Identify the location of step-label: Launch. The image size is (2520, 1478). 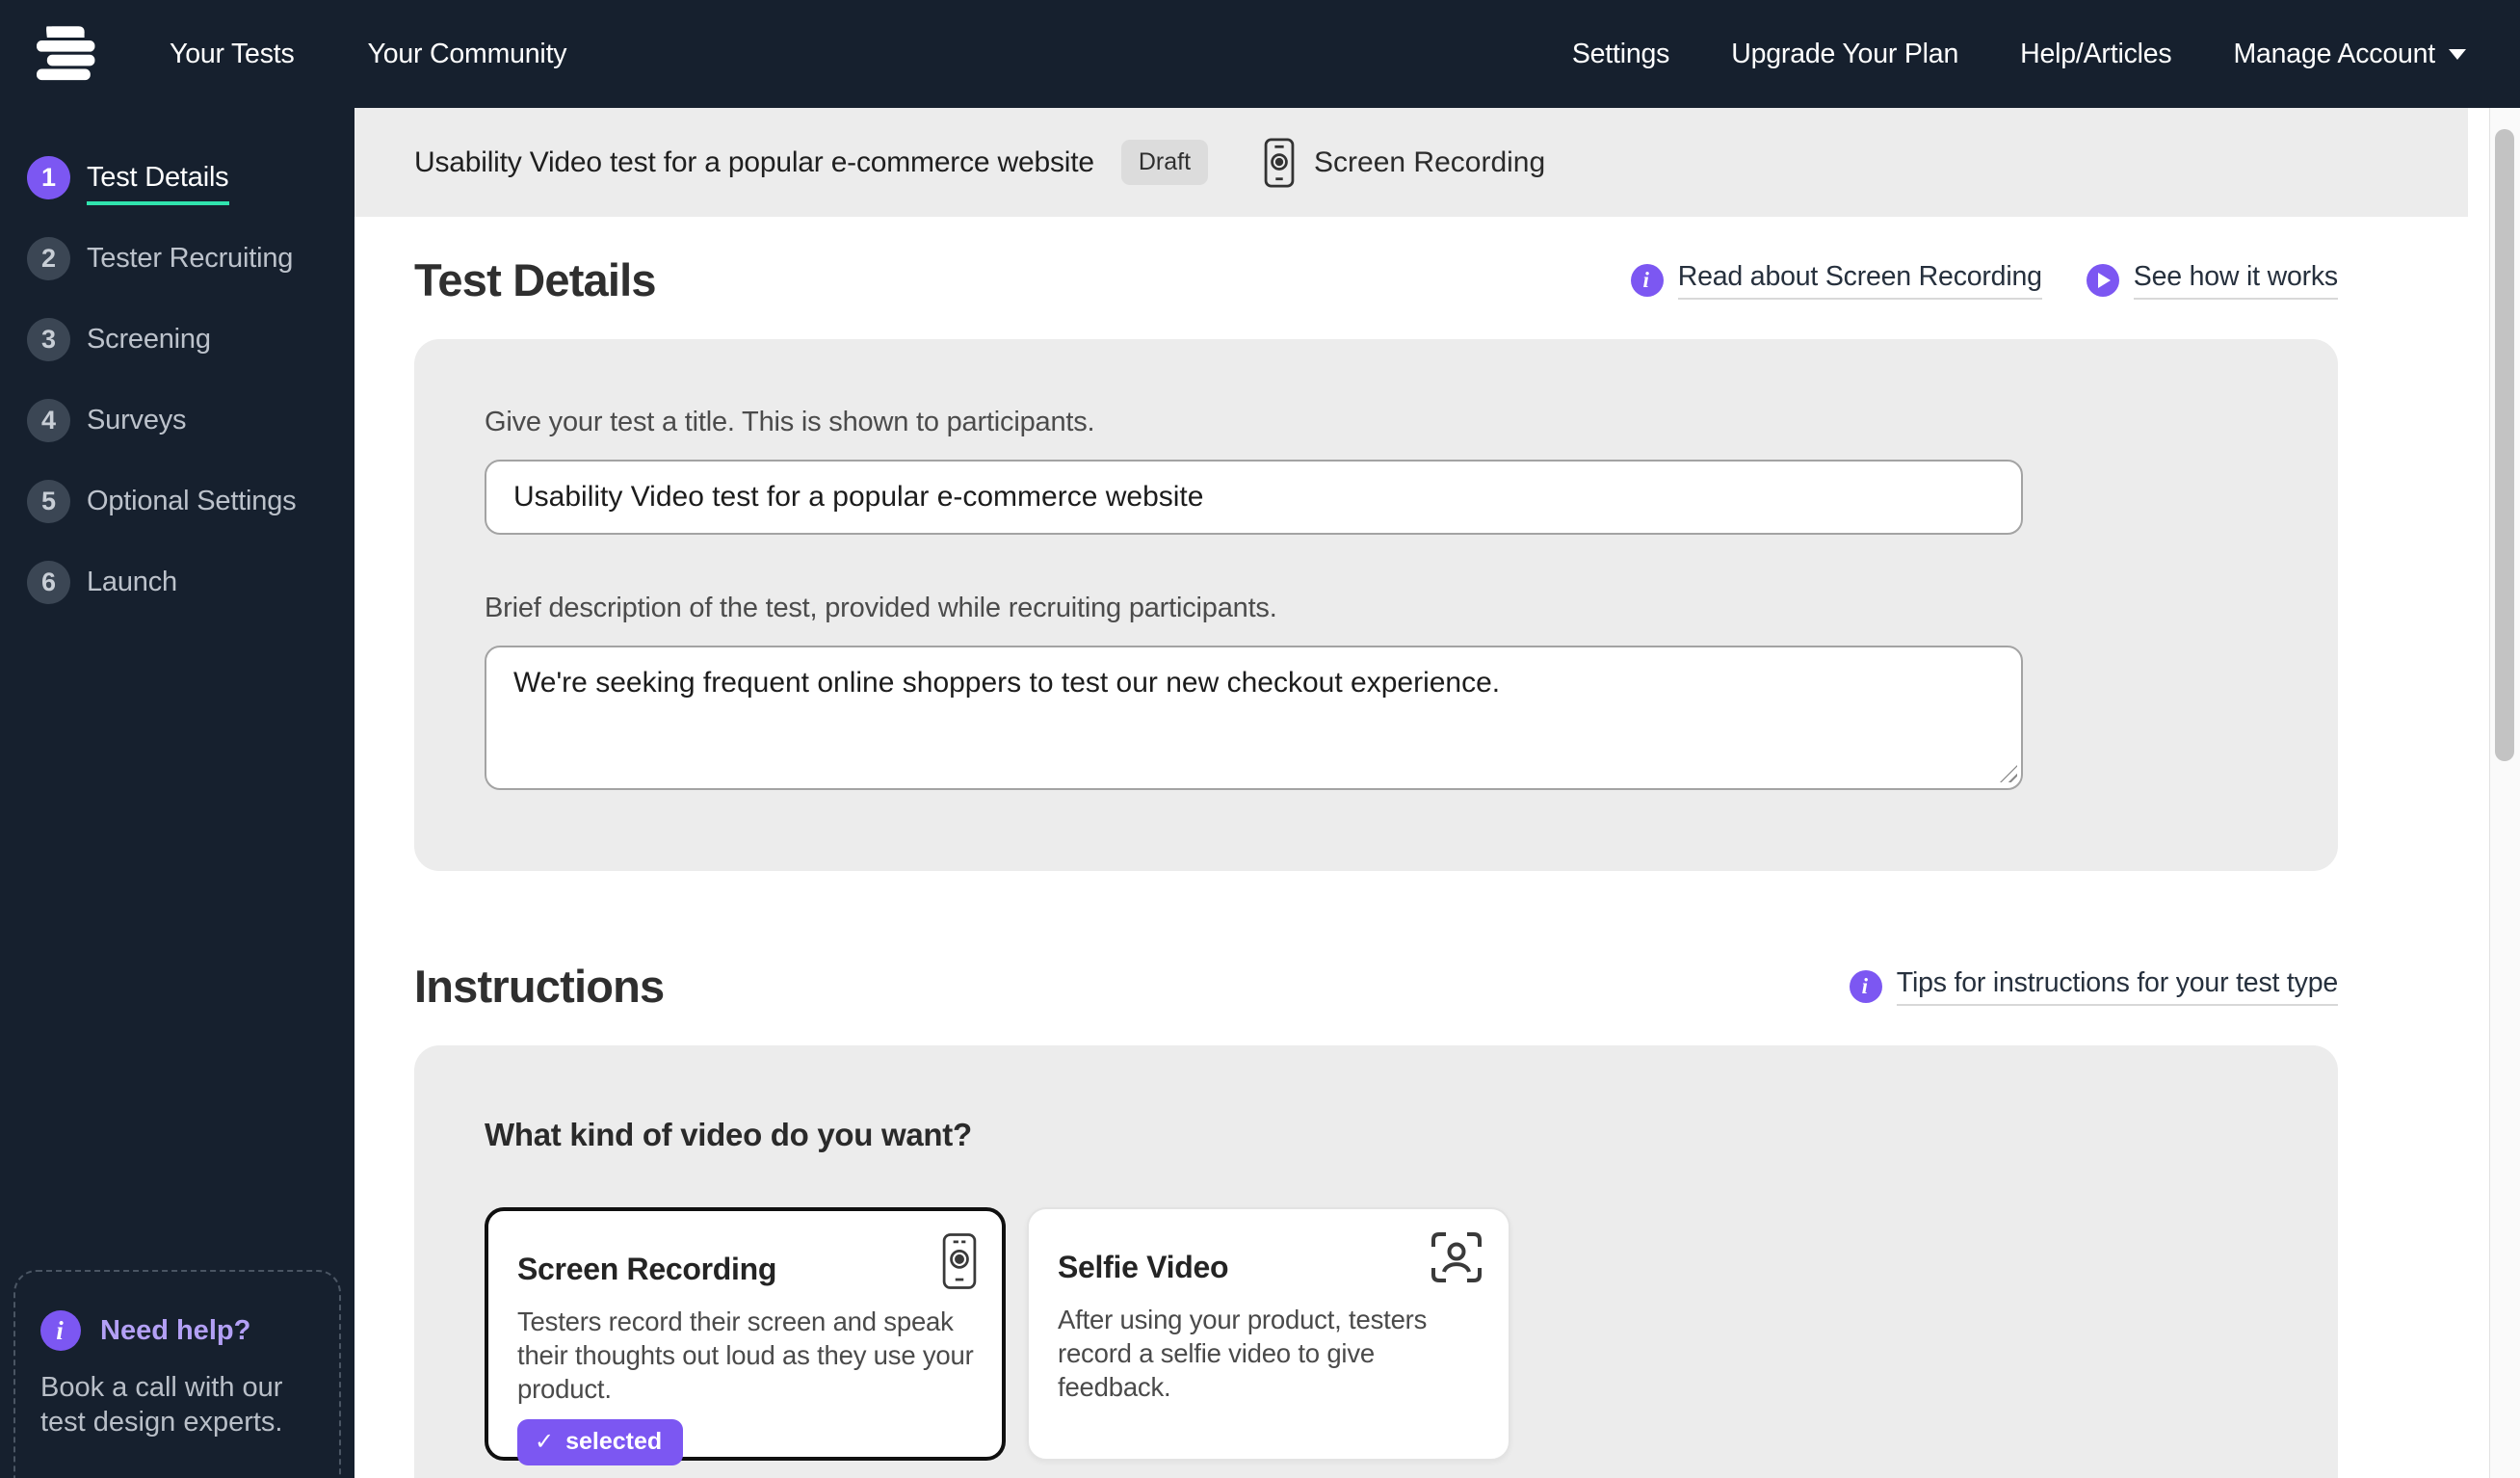
(132, 581).